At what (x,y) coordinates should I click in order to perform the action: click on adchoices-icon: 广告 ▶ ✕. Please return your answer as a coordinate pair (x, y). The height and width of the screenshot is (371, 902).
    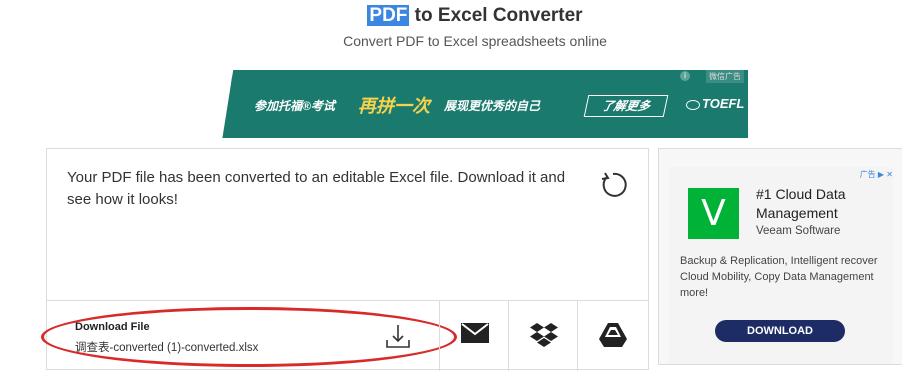
    Looking at the image, I should click on (876, 174).